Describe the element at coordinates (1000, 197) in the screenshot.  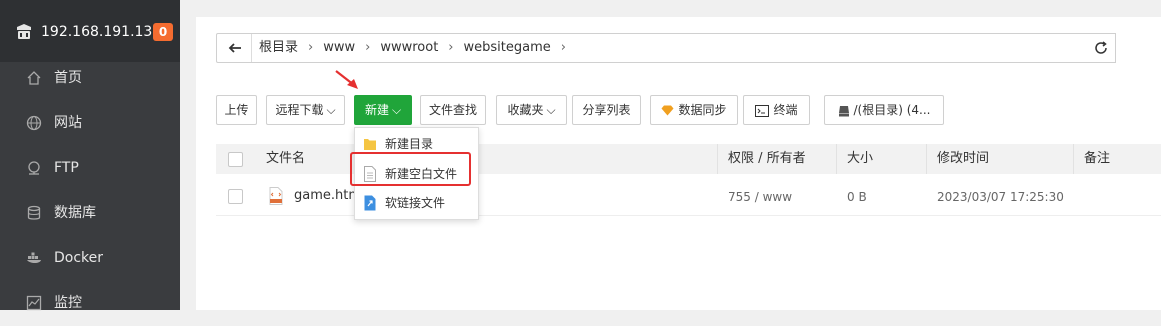
I see `file-modified-time: 2023/03/07 17:25:30` at that location.